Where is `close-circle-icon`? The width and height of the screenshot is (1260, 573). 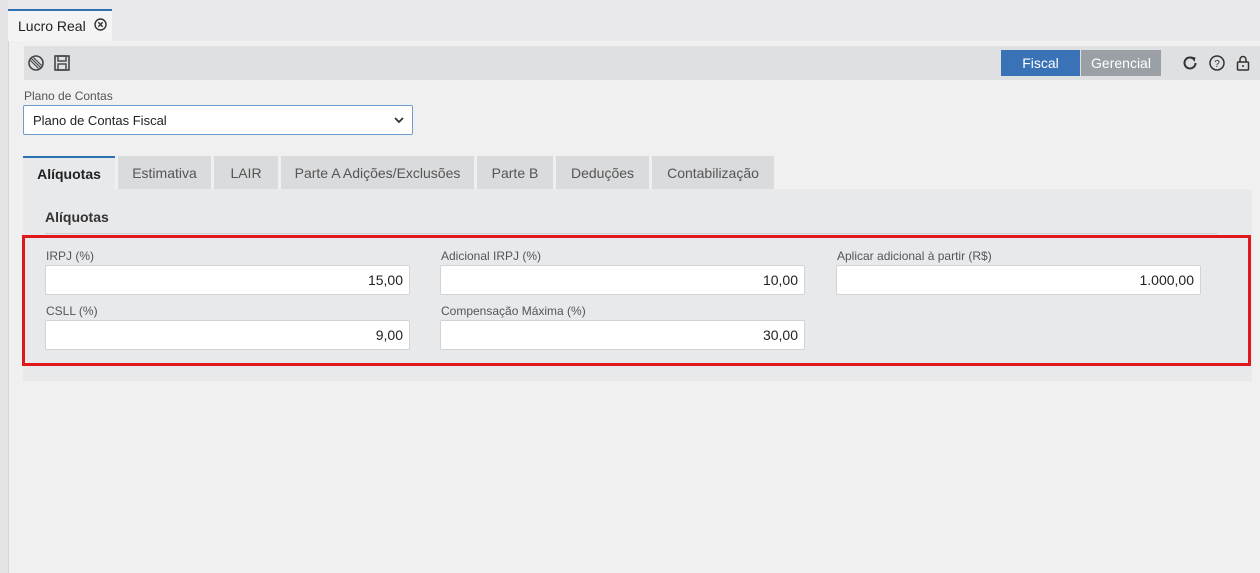 close-circle-icon is located at coordinates (100, 26).